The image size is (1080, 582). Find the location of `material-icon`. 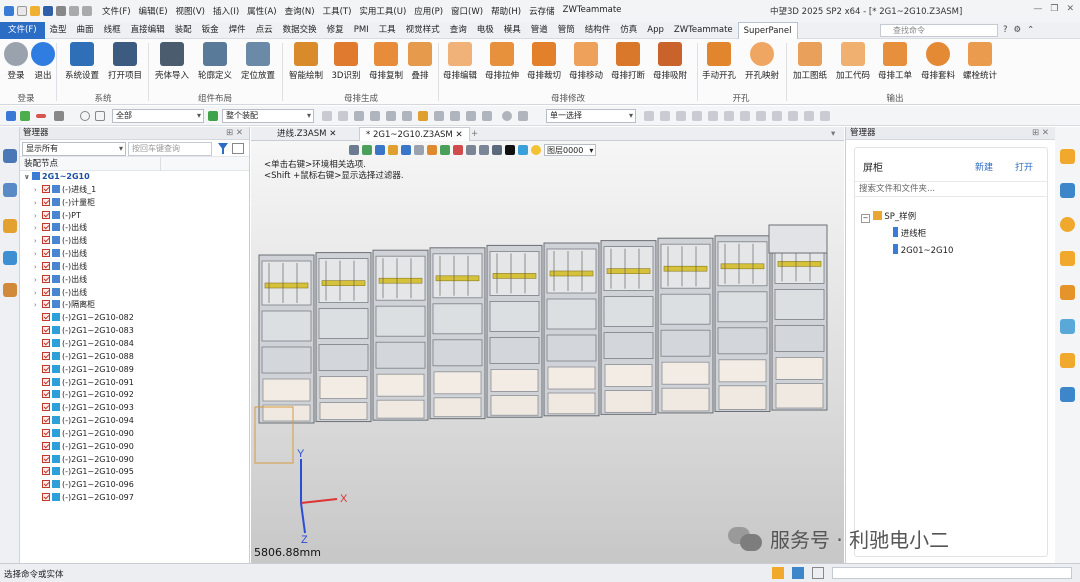

material-icon is located at coordinates (1067, 394).